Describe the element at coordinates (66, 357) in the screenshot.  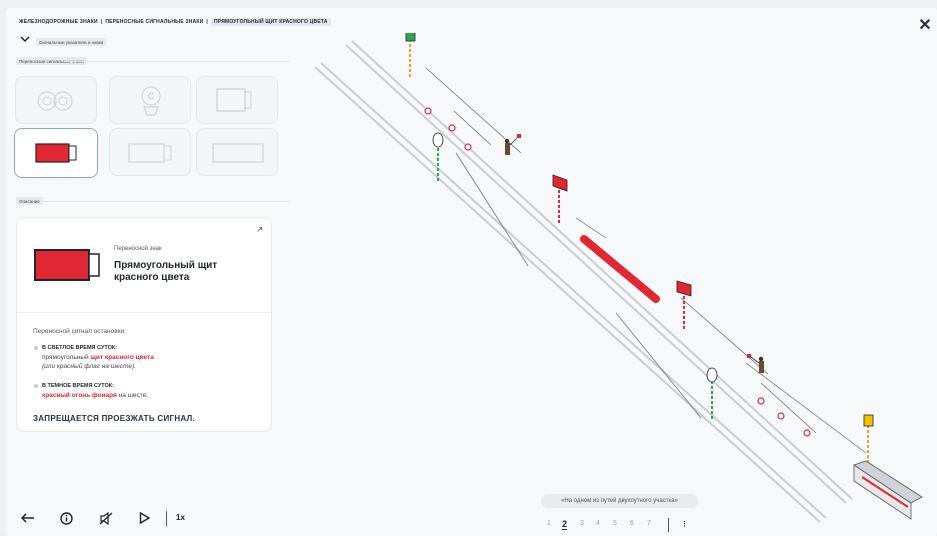
I see `day-text-prefix: прямоугольный` at that location.